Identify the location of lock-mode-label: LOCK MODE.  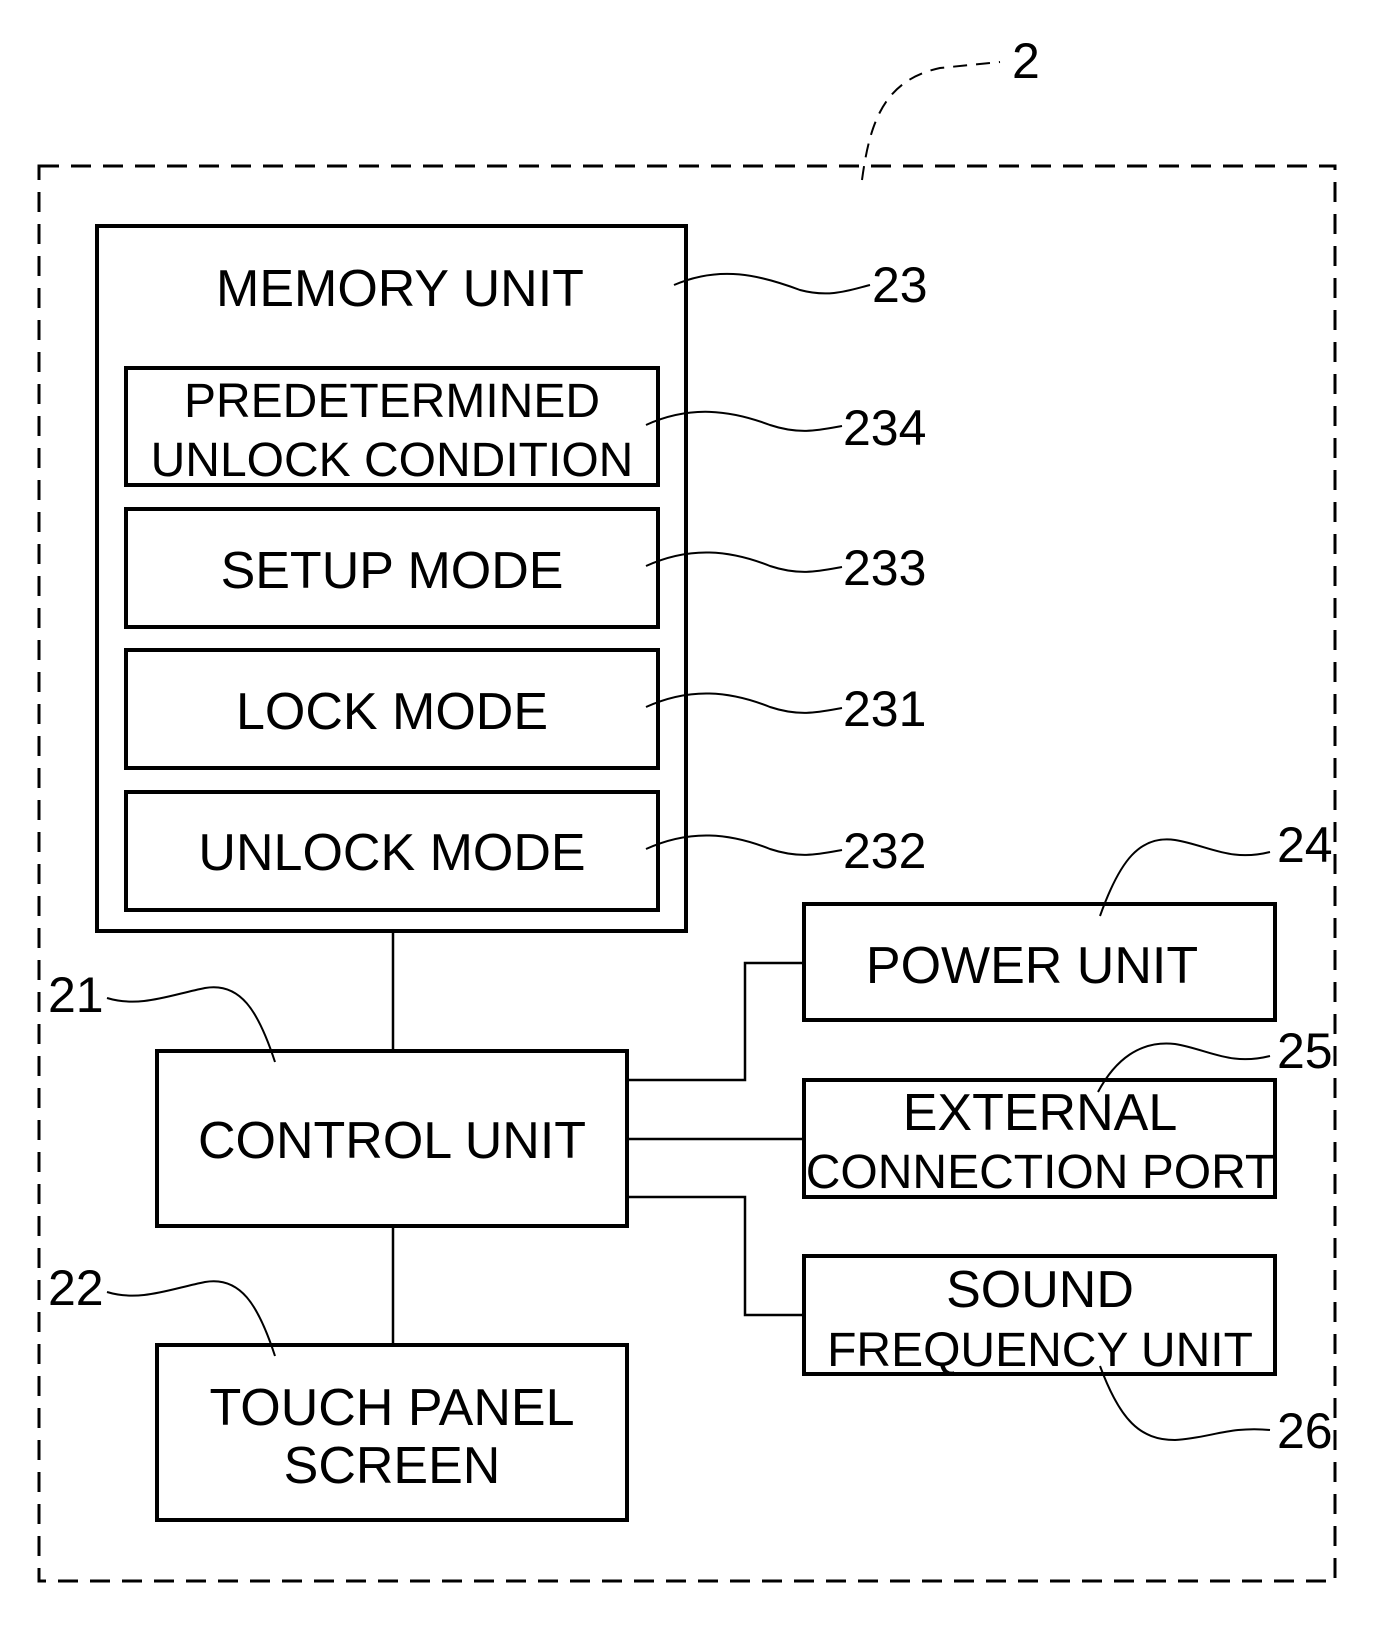
(392, 712).